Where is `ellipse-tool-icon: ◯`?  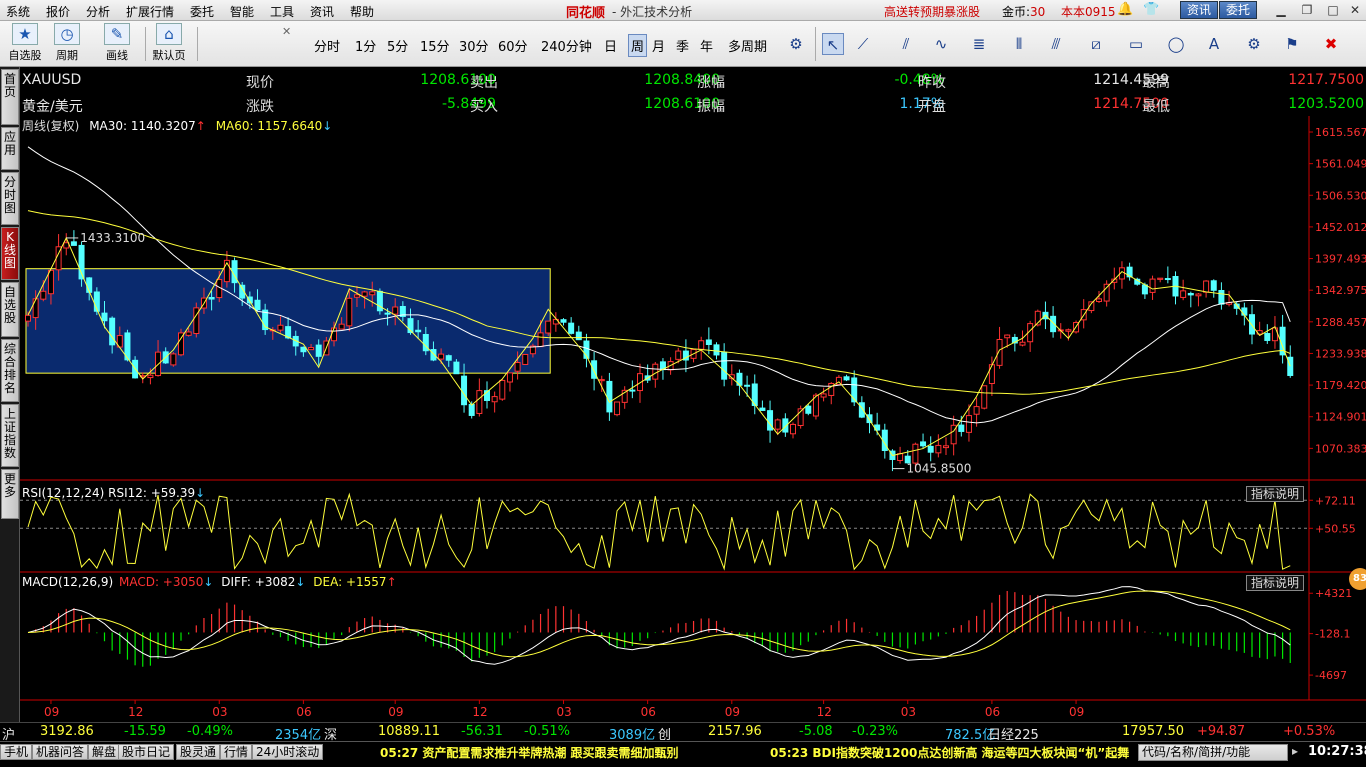
ellipse-tool-icon: ◯ is located at coordinates (1176, 44).